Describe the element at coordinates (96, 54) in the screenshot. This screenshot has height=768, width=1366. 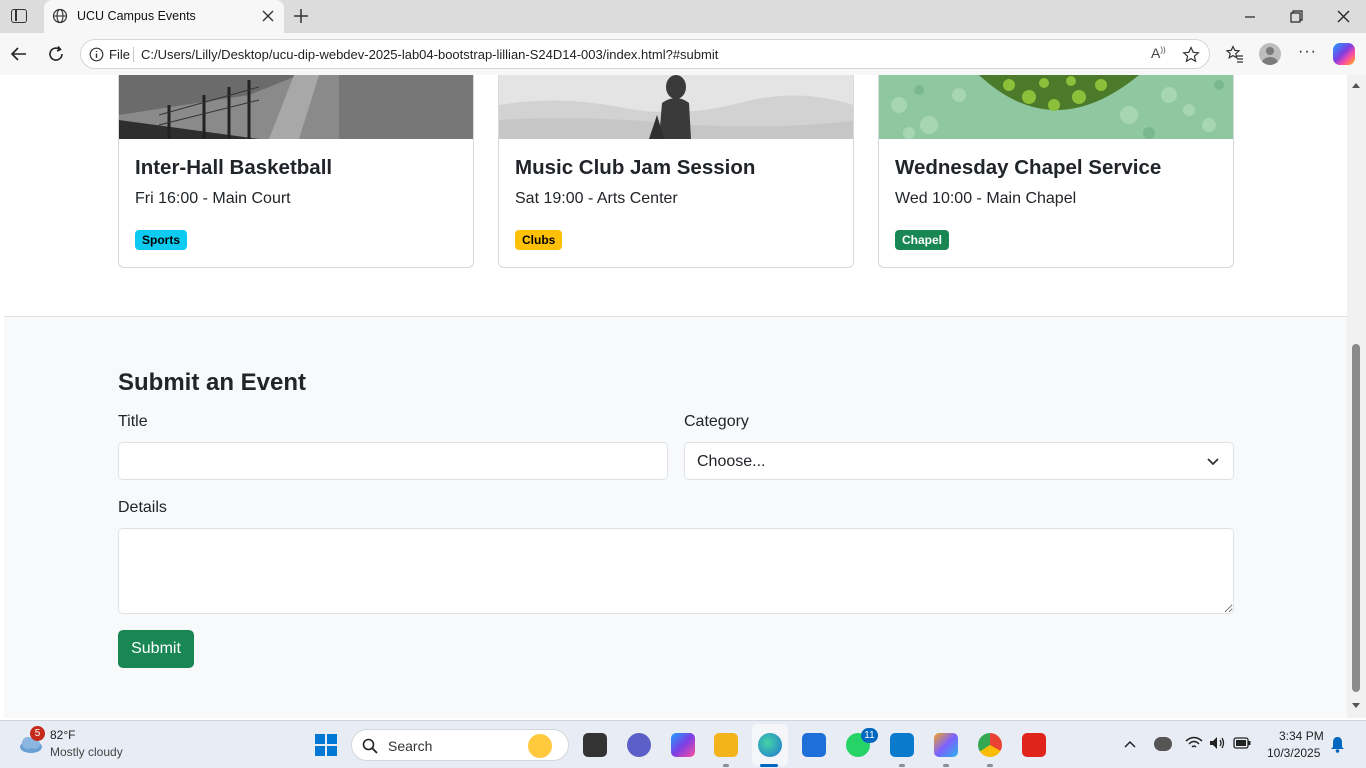
I see `info-icon` at that location.